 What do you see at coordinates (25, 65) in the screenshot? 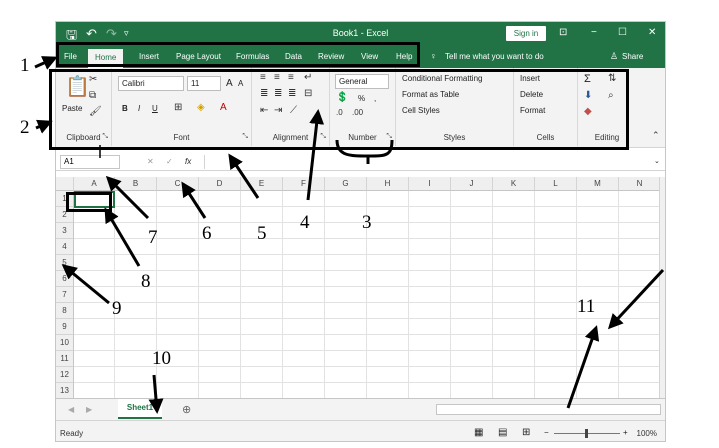
I see `callout-number-1: 1` at bounding box center [25, 65].